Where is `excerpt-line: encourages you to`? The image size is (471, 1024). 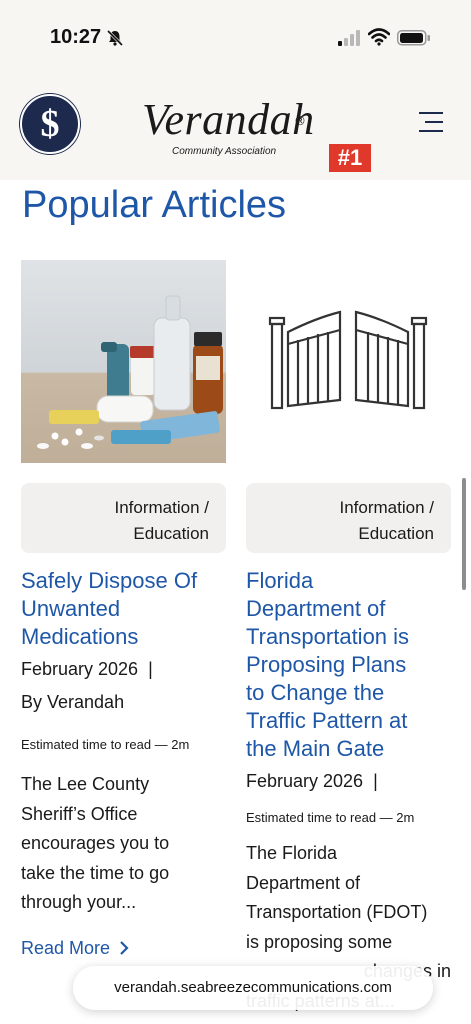 excerpt-line: encourages you to is located at coordinates (95, 843).